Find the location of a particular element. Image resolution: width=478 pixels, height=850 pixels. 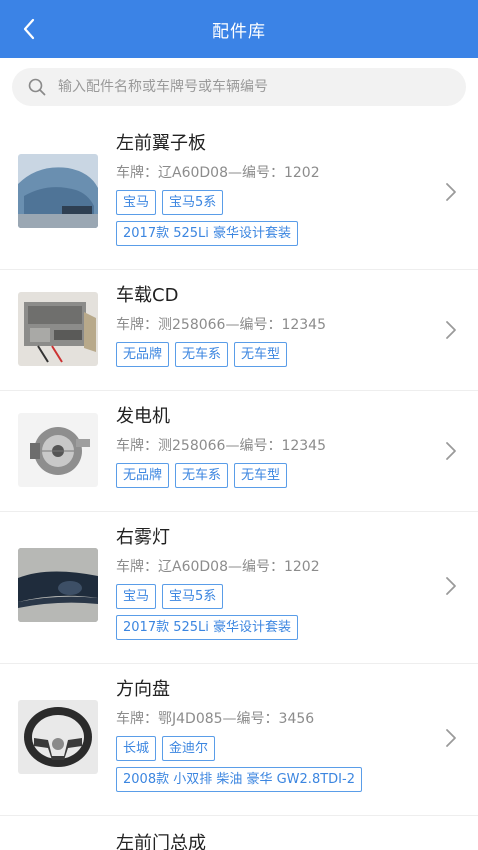

search-icon is located at coordinates (38, 87).